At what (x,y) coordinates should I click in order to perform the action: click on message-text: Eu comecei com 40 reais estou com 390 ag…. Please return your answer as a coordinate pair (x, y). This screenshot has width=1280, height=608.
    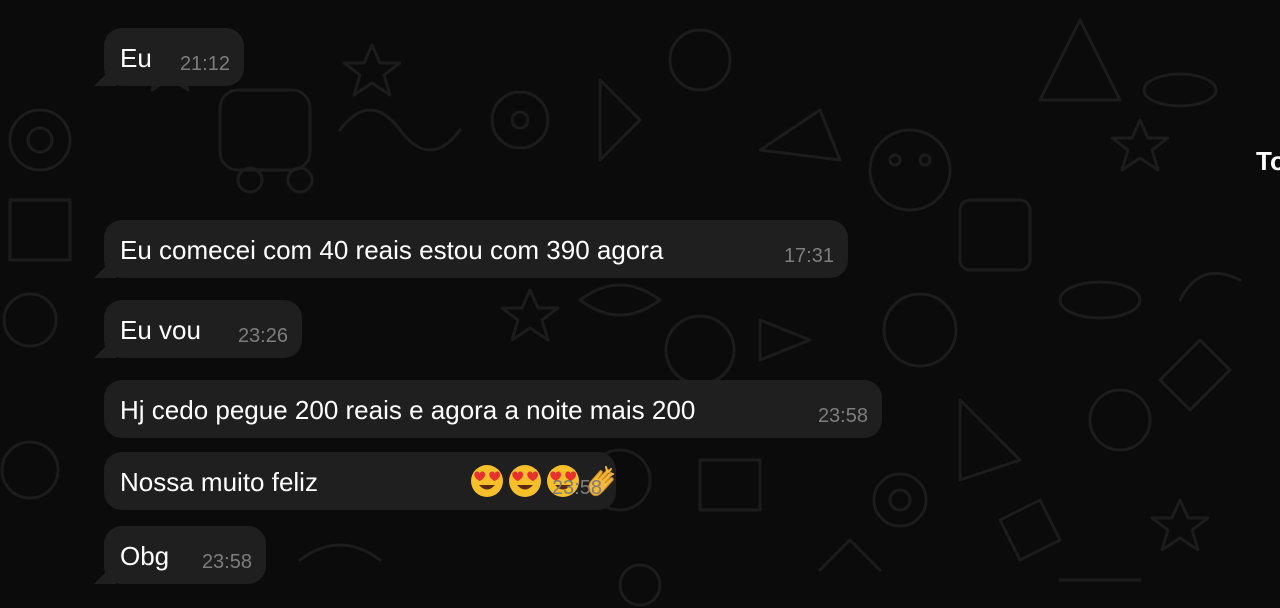
    Looking at the image, I should click on (392, 250).